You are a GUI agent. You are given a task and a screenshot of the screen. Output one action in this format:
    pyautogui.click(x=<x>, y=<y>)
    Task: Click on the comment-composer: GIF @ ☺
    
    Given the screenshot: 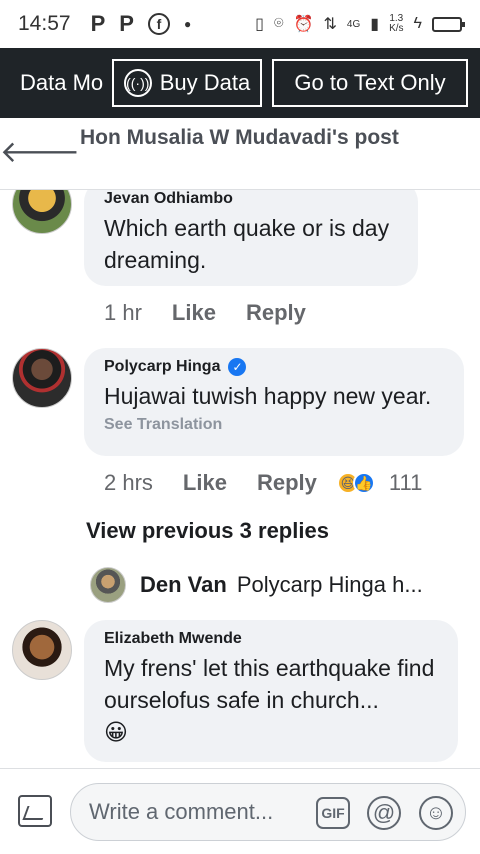 What is the action you would take?
    pyautogui.click(x=240, y=811)
    